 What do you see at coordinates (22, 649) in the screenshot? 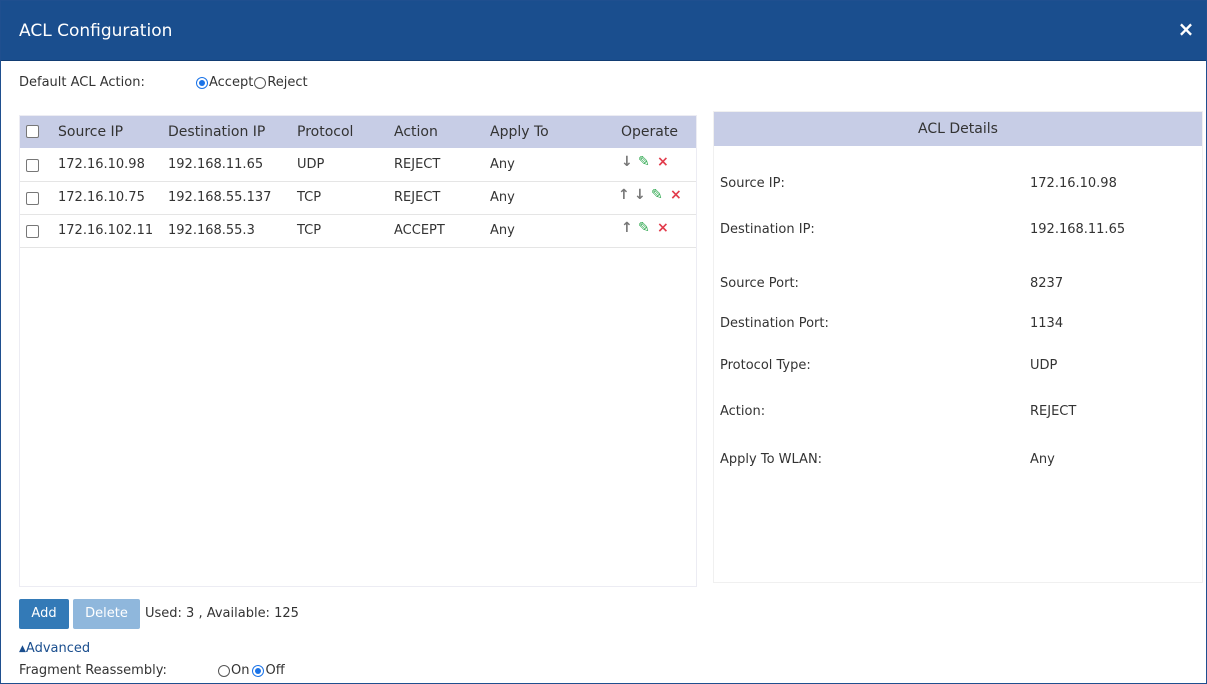
I see `chevron-up-icon: ▲` at bounding box center [22, 649].